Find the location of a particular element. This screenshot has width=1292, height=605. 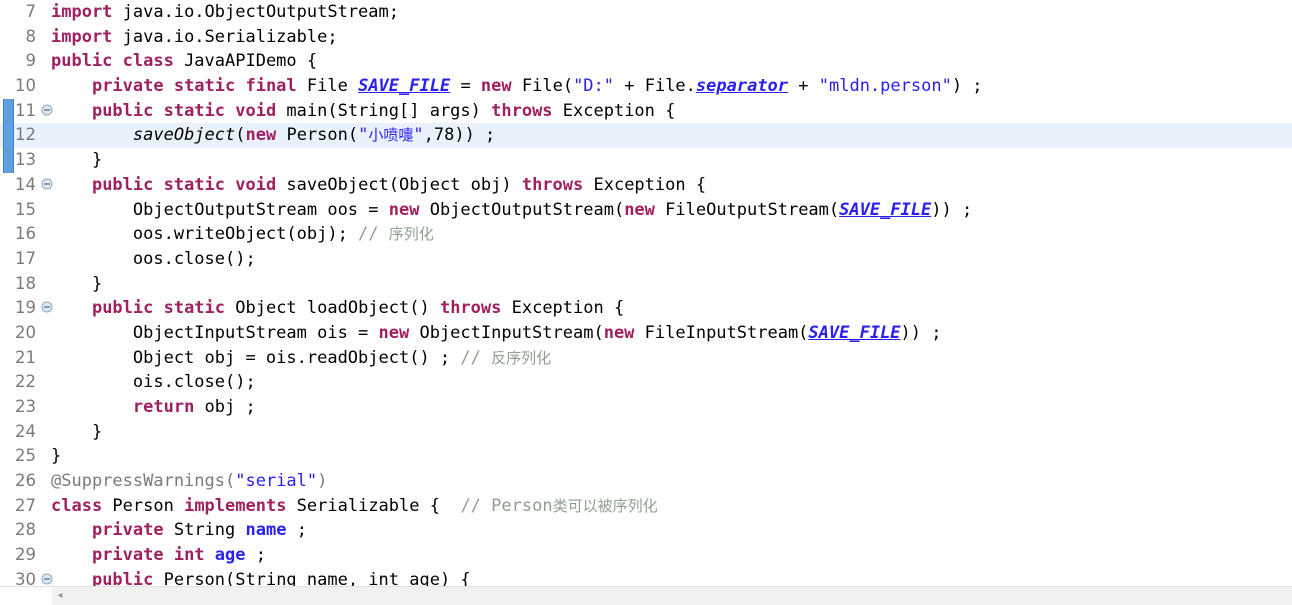

token: JavaAPIDemo { is located at coordinates (245, 61).